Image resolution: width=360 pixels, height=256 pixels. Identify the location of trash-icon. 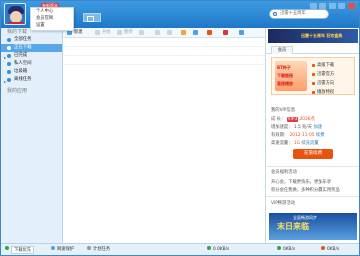
(9, 72).